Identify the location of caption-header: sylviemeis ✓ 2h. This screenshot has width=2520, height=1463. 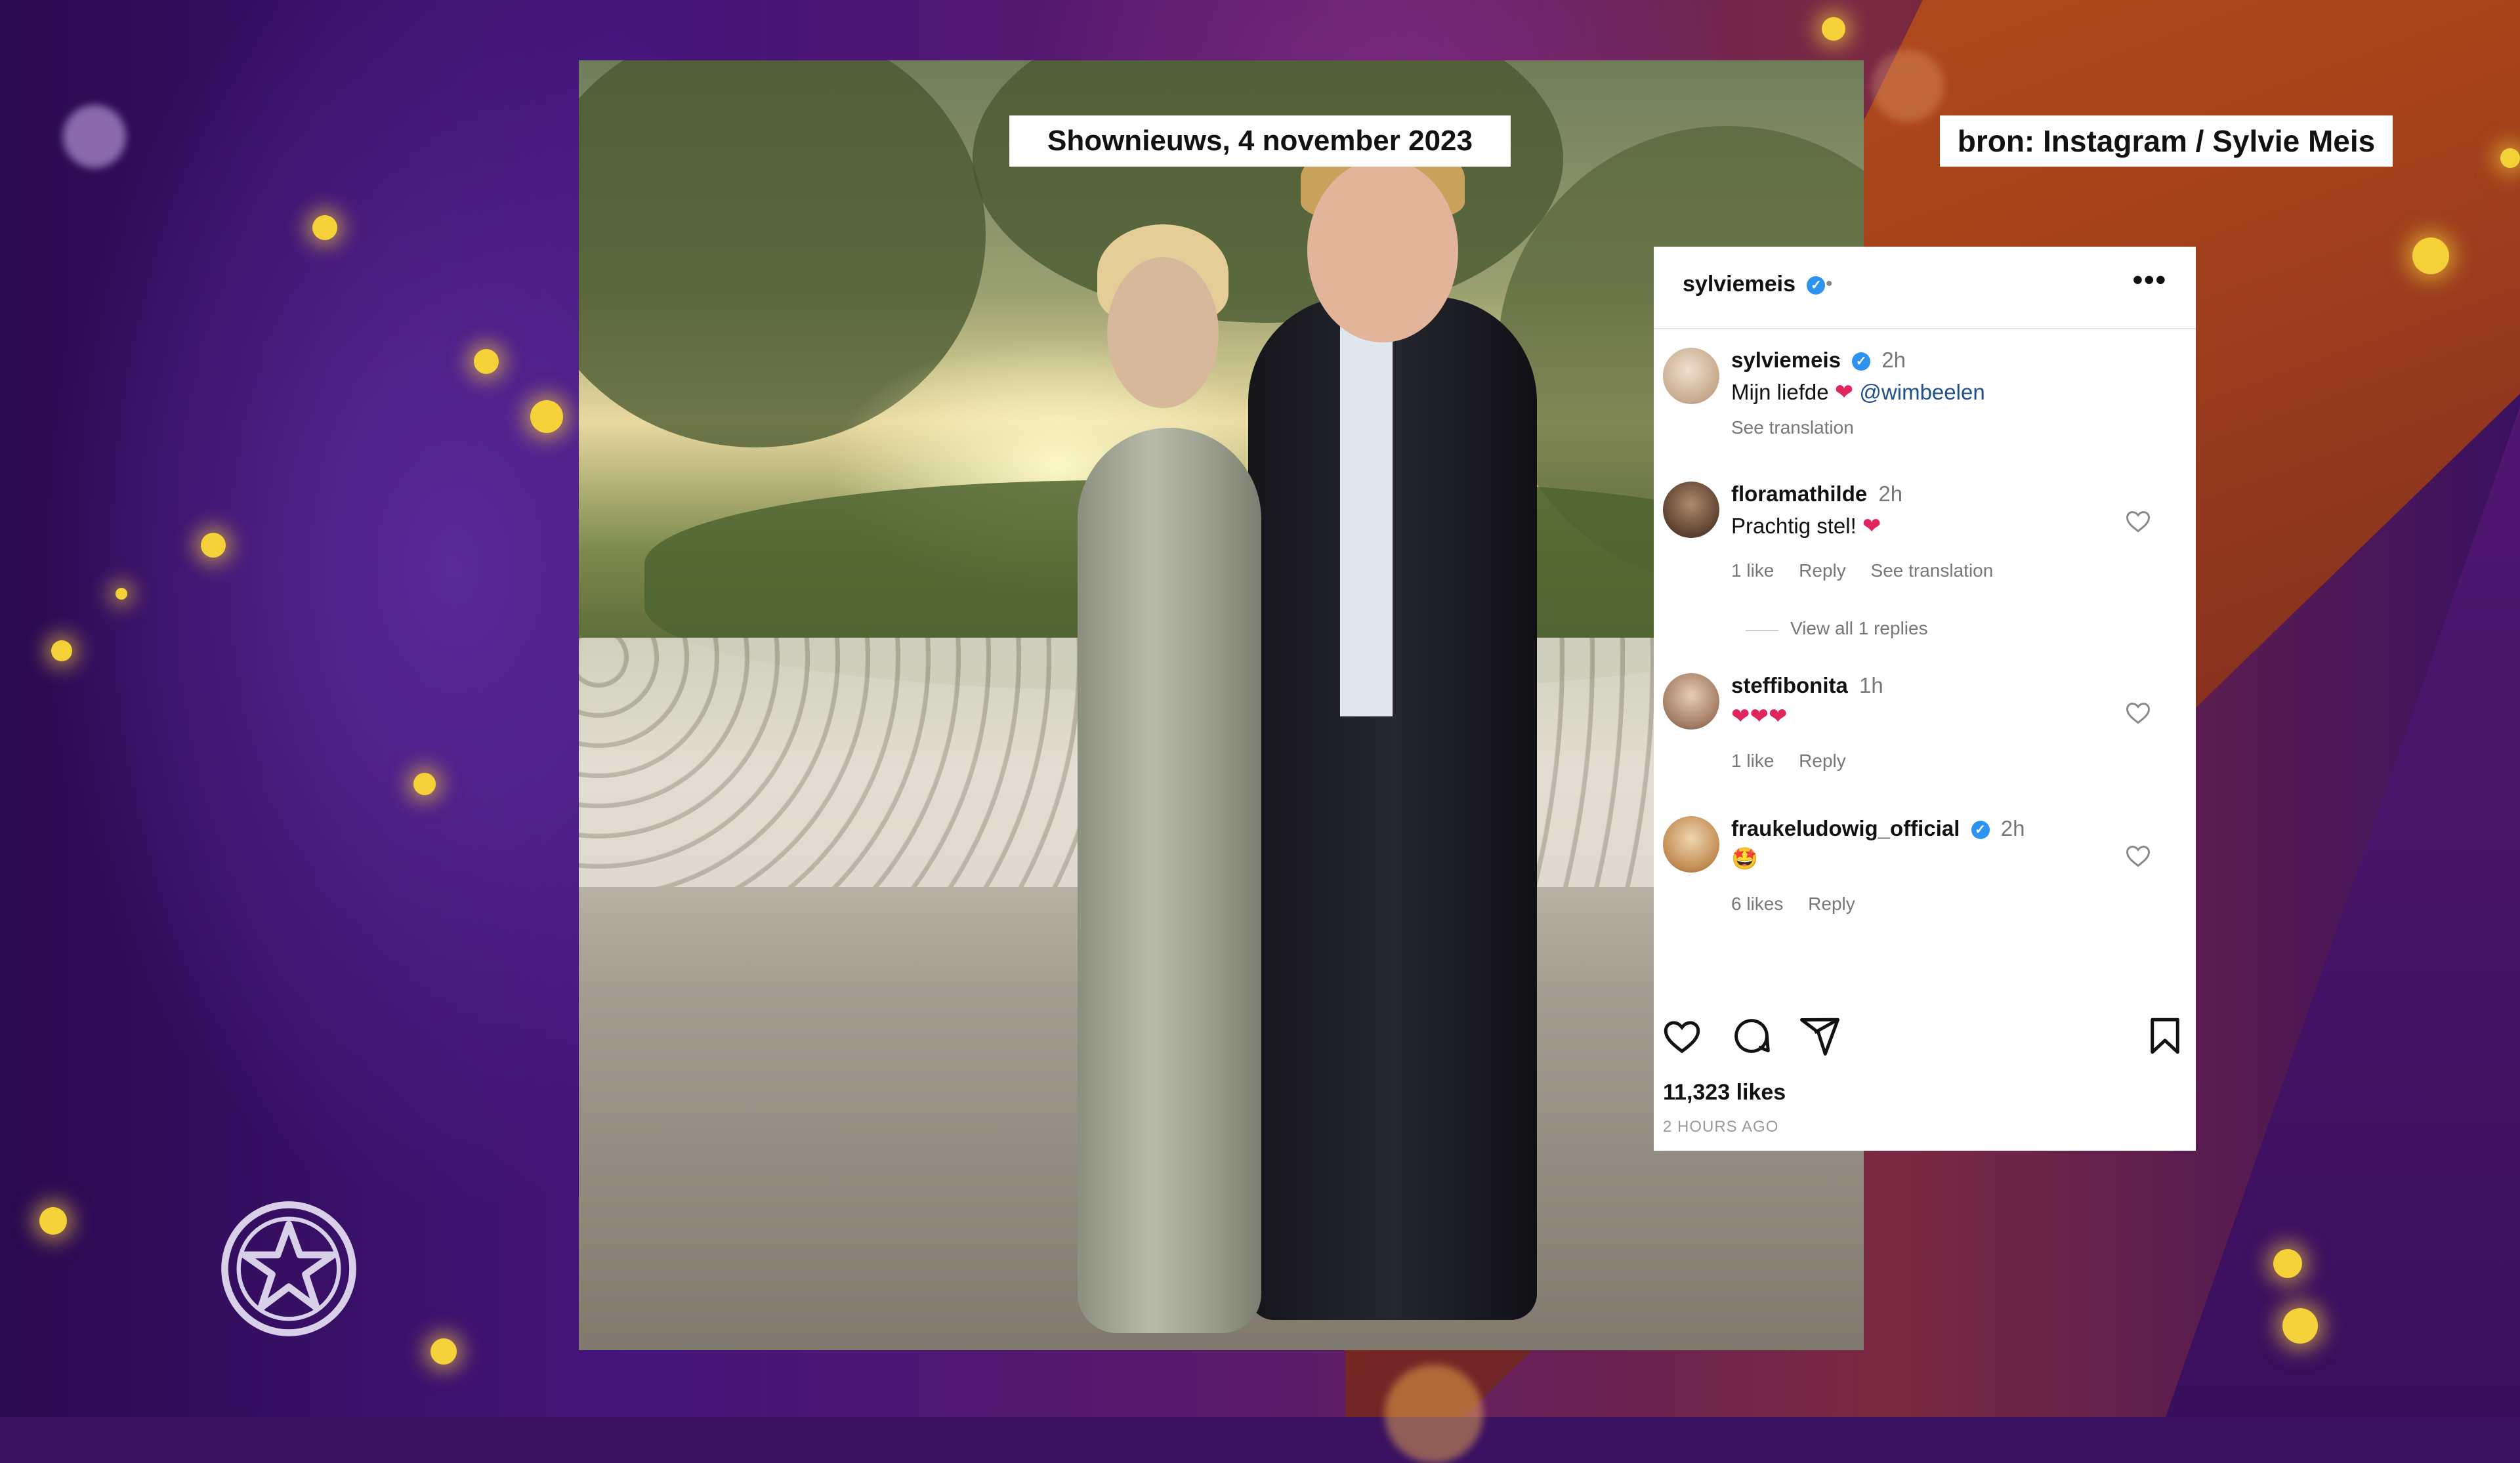
(1818, 360).